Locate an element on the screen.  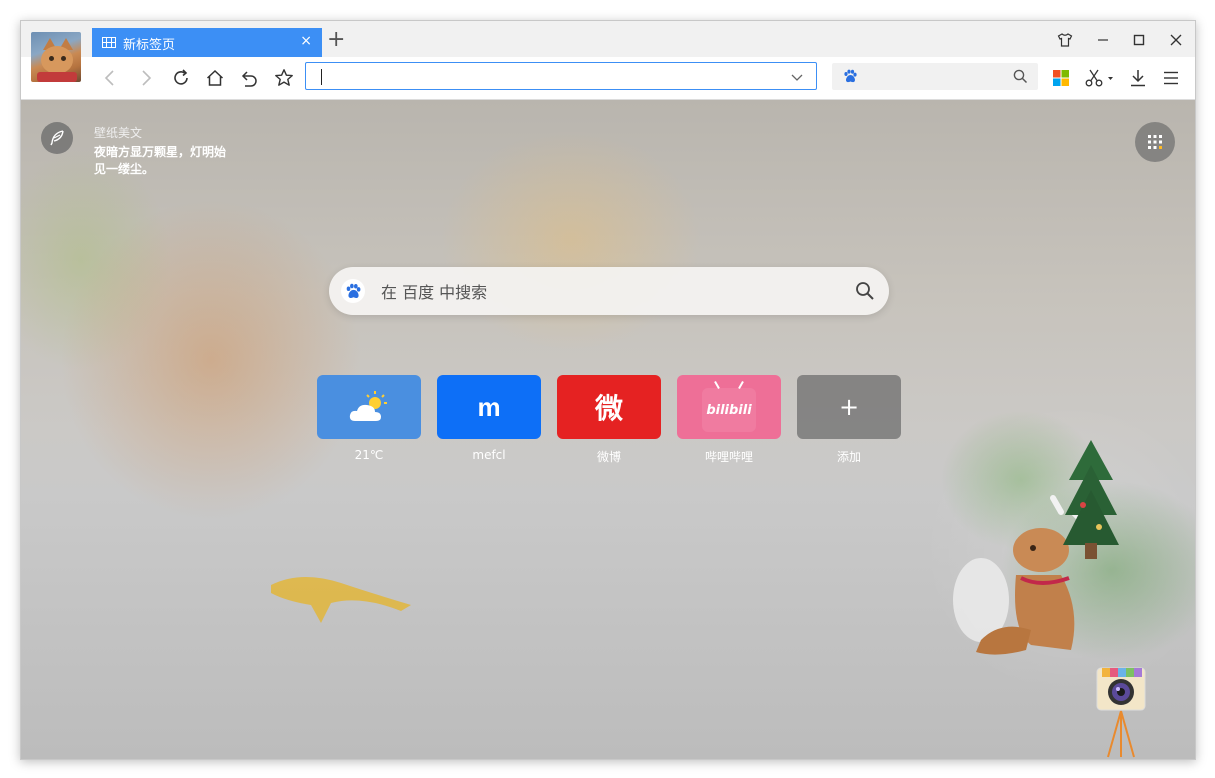
weibo-logo: 微 is located at coordinates (608, 408).